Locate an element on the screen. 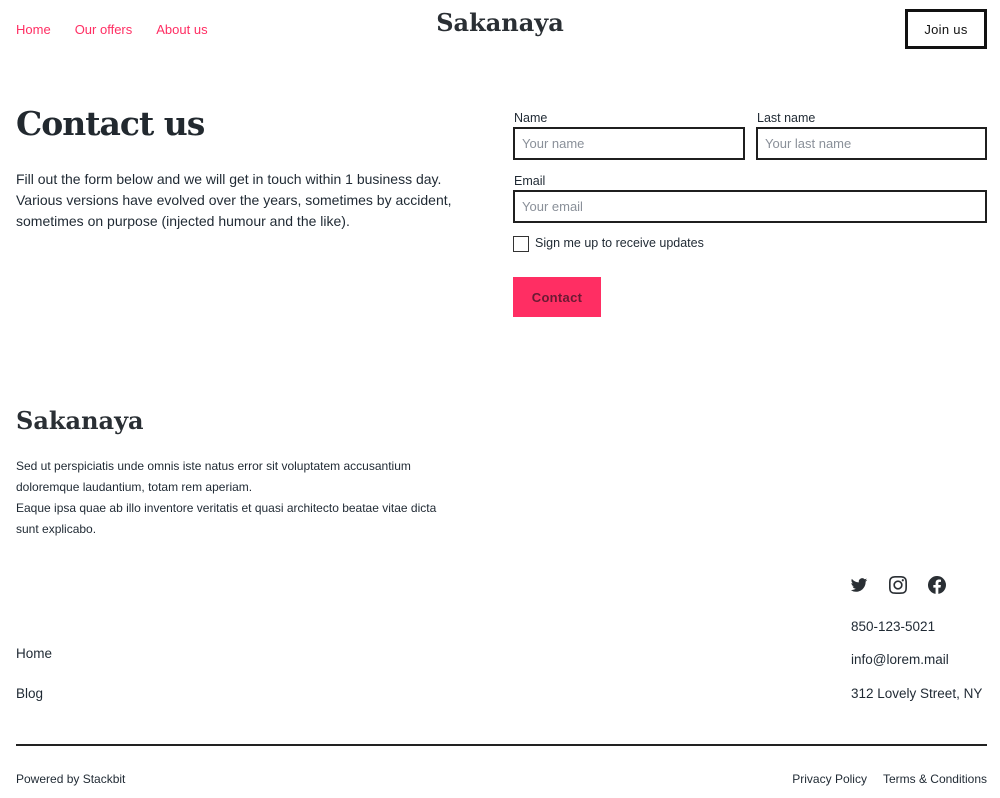 The width and height of the screenshot is (1000, 798). nav-home-link: Home is located at coordinates (33, 29).